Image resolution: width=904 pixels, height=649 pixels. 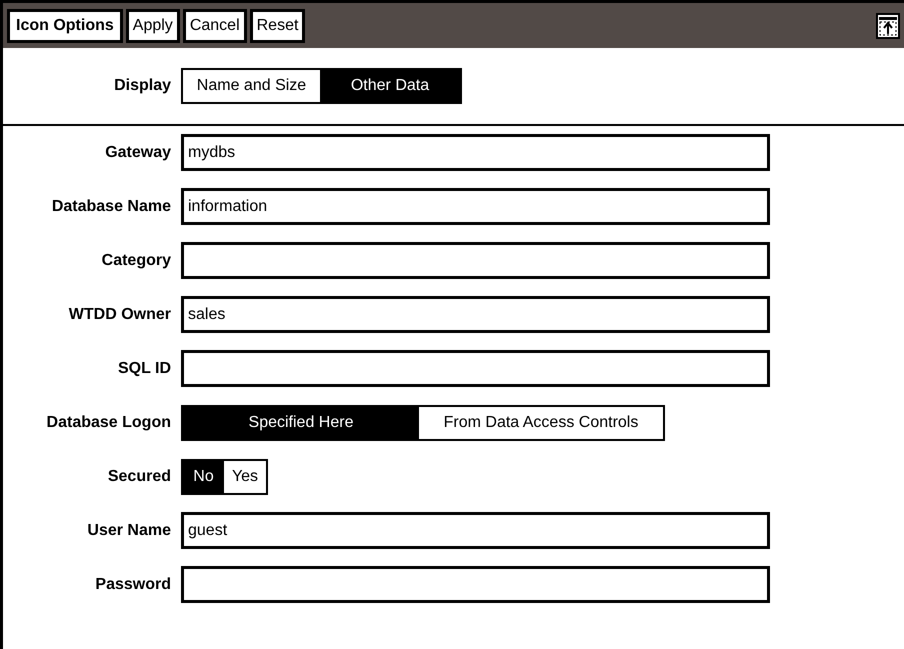 What do you see at coordinates (475, 206) in the screenshot?
I see `input-field: information` at bounding box center [475, 206].